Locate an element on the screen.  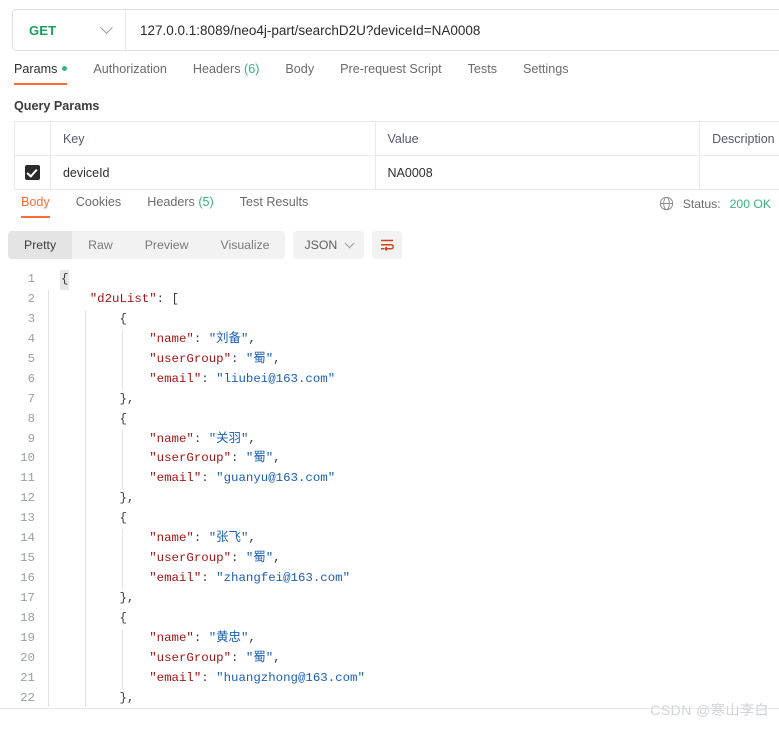
code-token: }, is located at coordinates (127, 697).